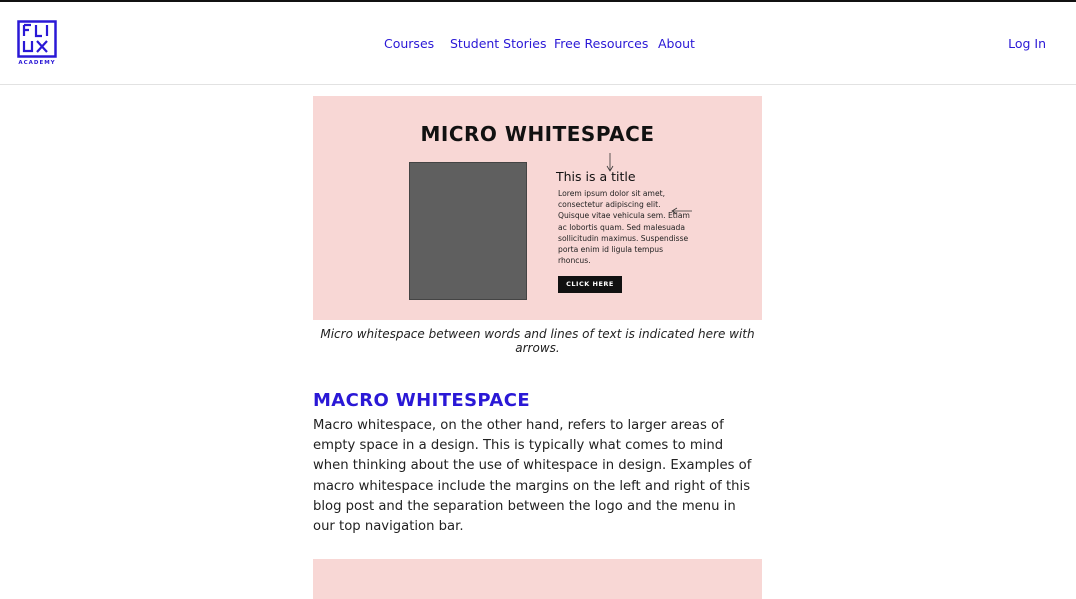  Describe the element at coordinates (1027, 43) in the screenshot. I see `login-link: Log In` at that location.